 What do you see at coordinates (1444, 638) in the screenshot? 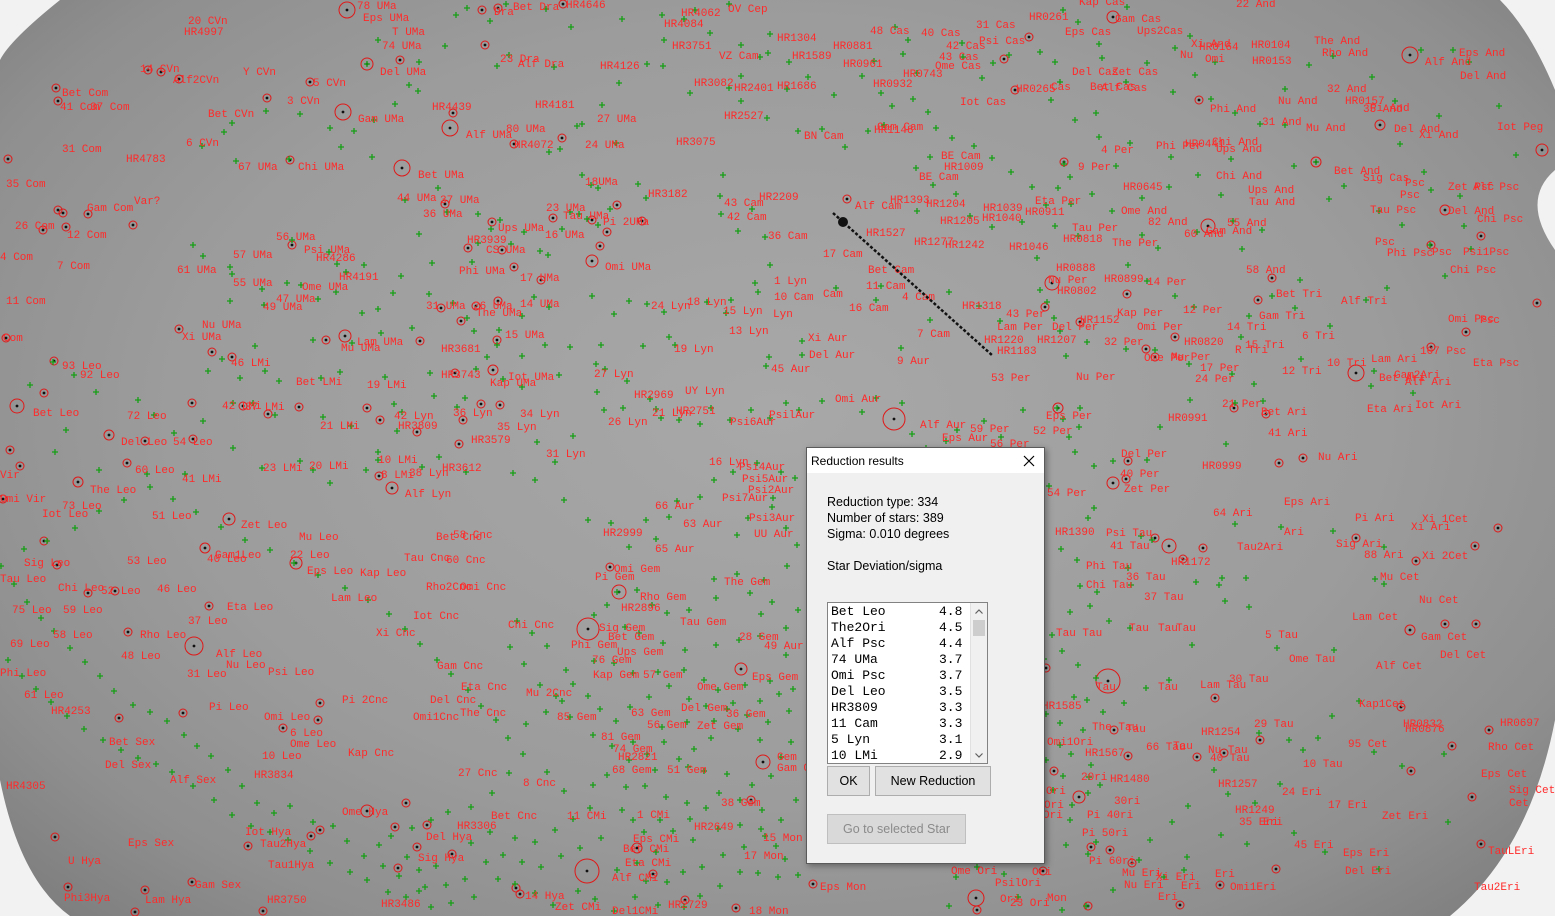
I see `star-label: Gam Cet` at bounding box center [1444, 638].